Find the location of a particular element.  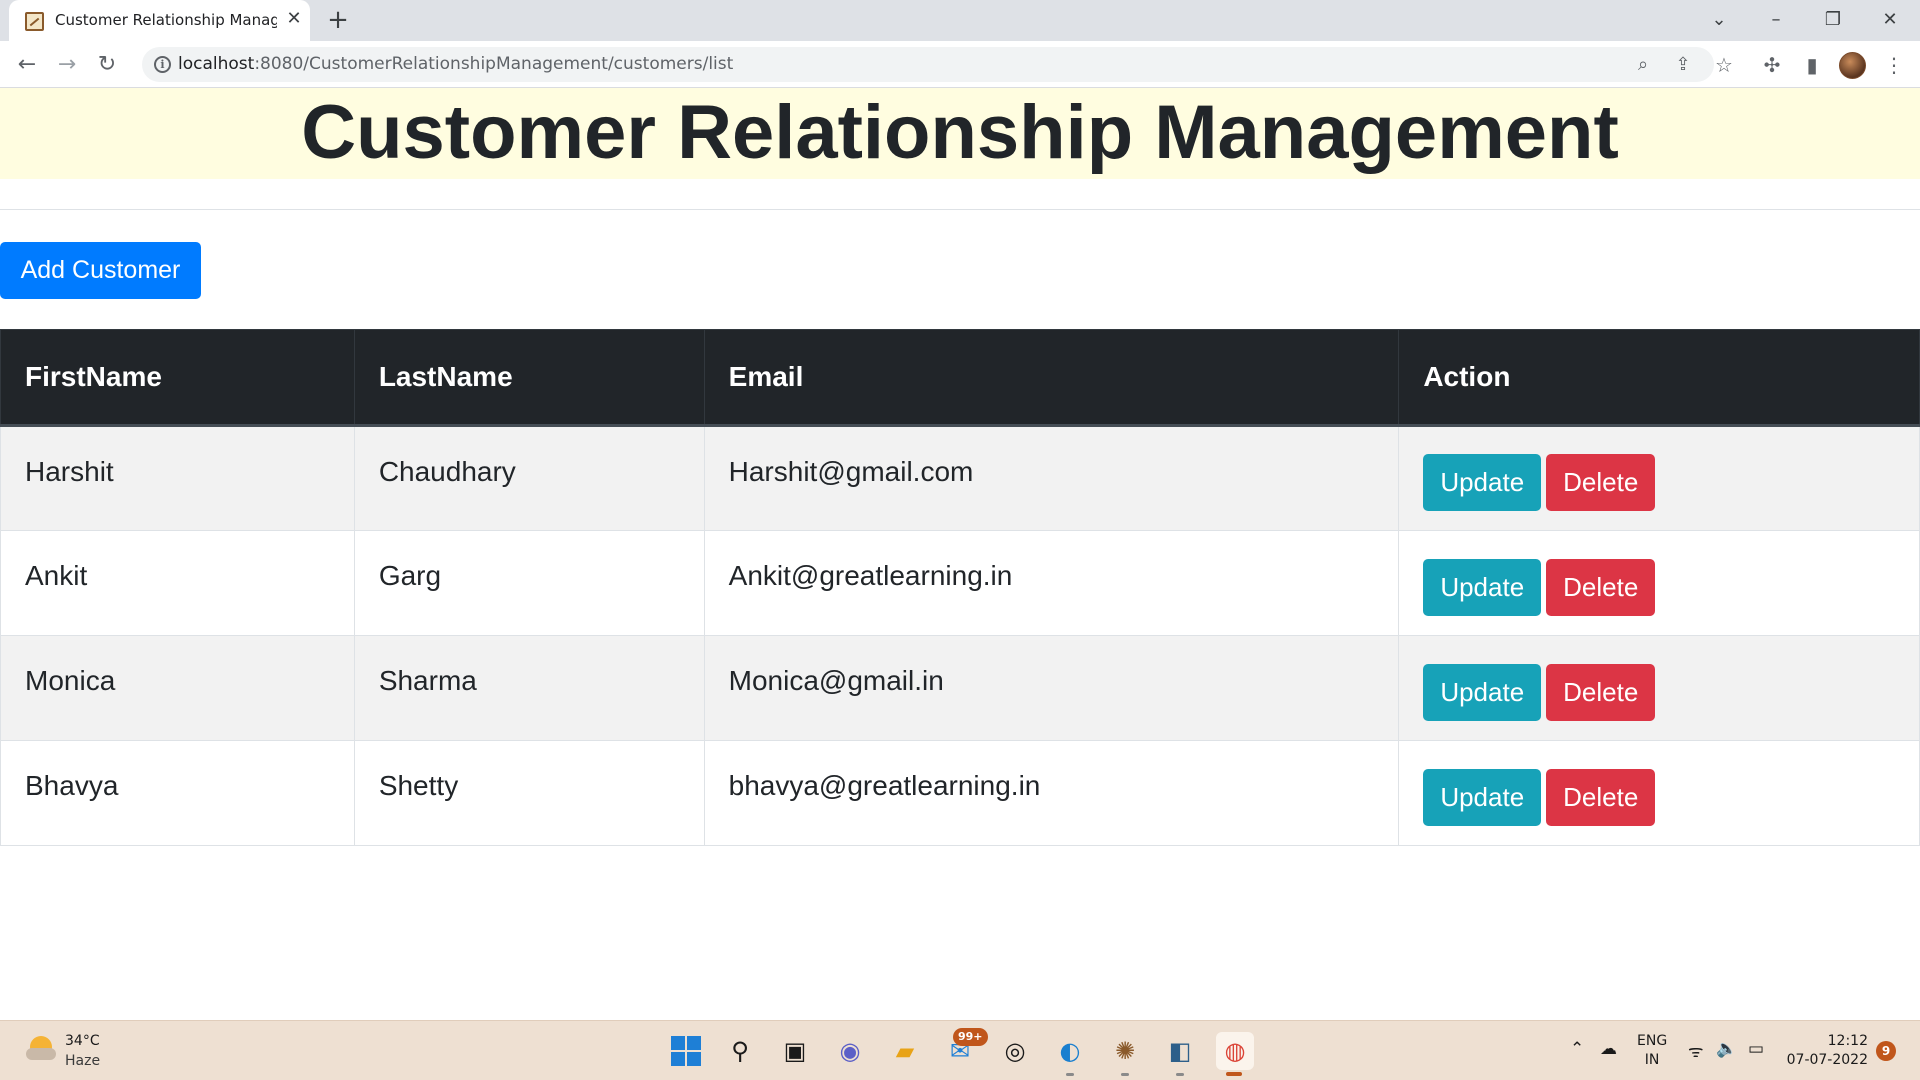

task-view-icon: ▣ is located at coordinates (795, 1051).